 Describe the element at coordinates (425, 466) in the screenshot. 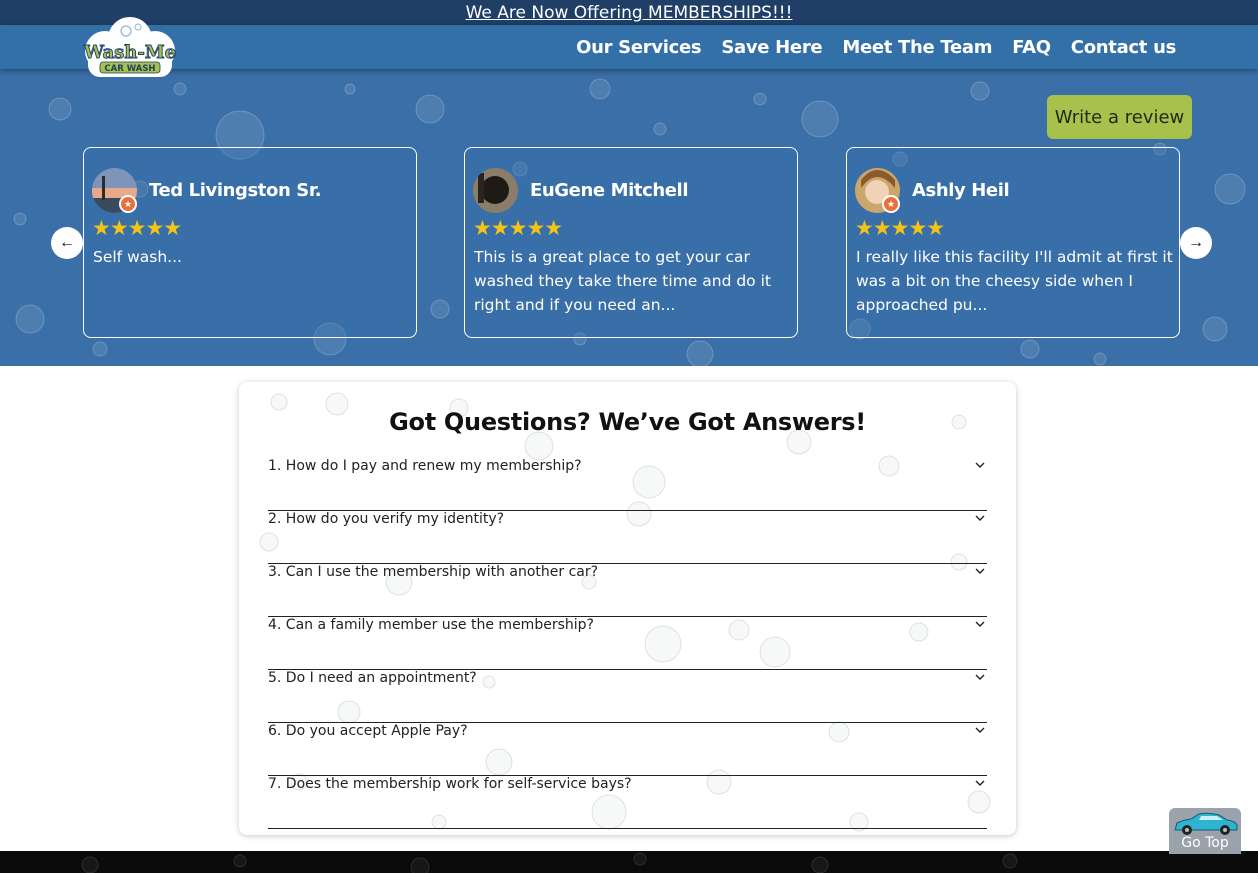

I see `faq-question: 1. How do I pay and renew my membership?` at that location.